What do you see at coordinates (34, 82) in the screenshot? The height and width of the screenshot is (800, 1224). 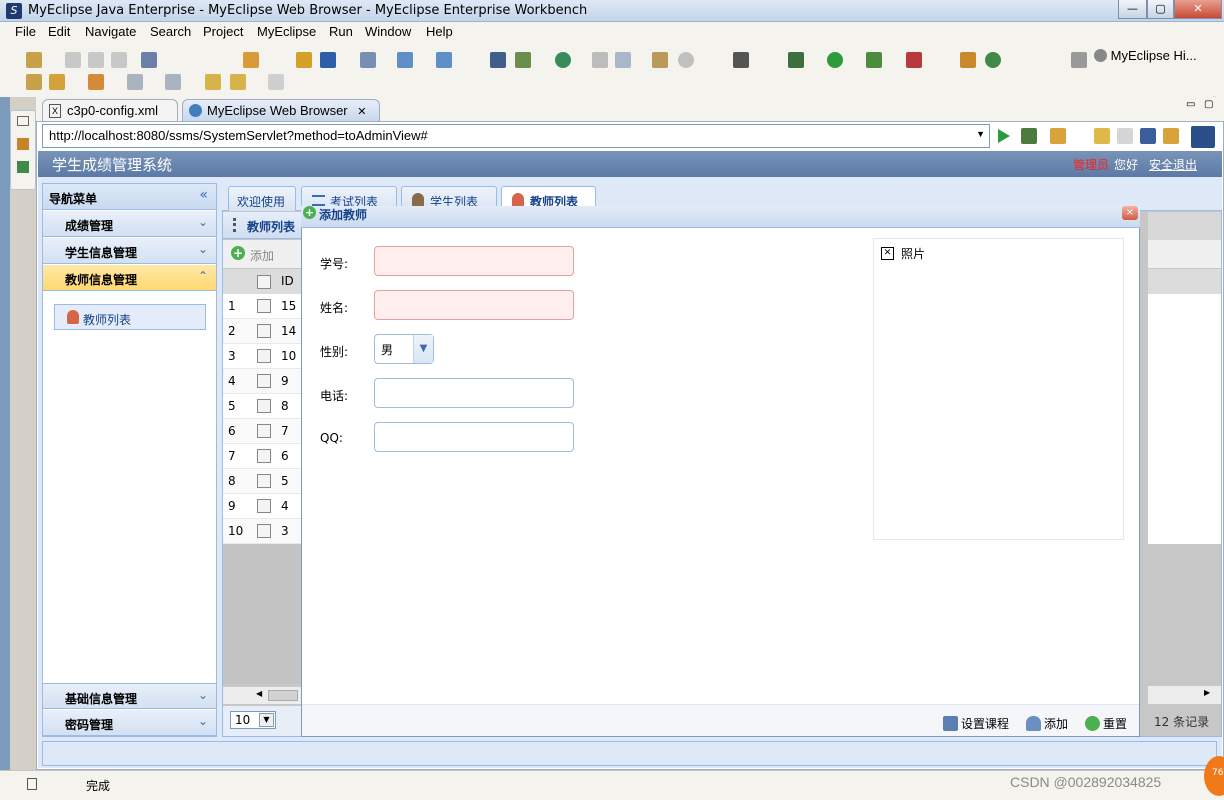 I see `open-type-icon` at bounding box center [34, 82].